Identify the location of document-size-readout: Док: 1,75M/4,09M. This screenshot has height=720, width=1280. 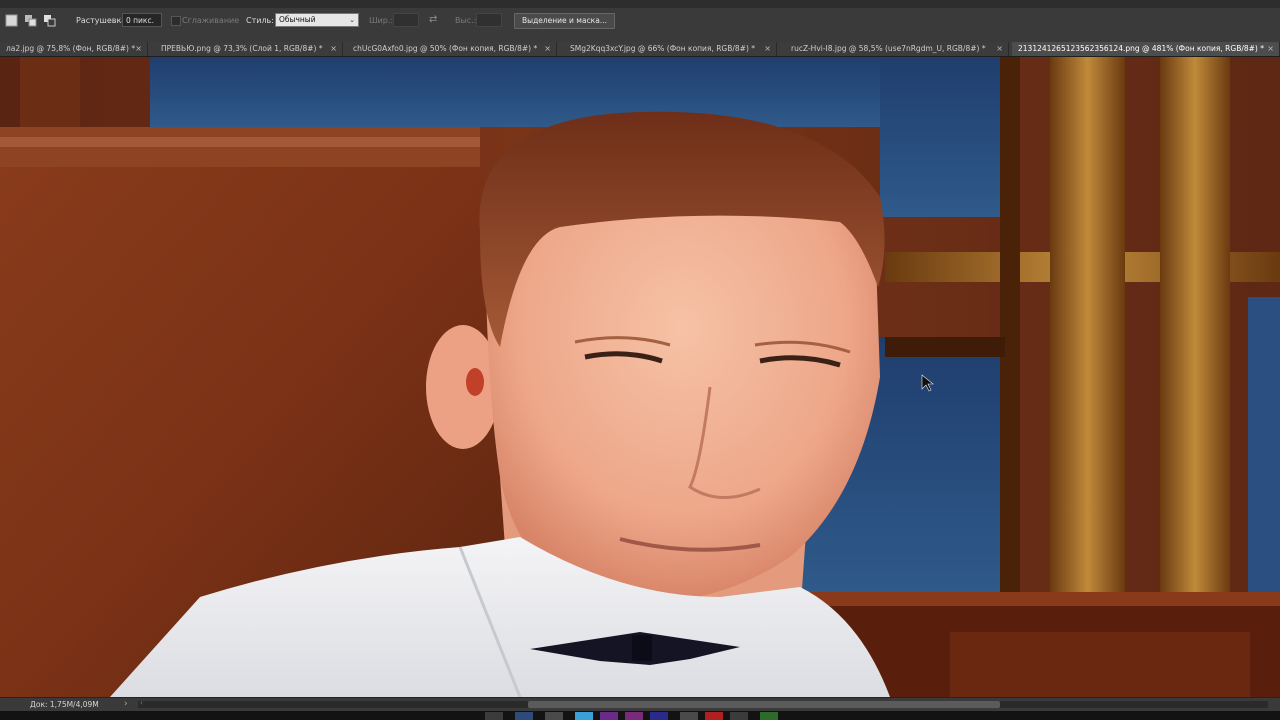
(64, 704).